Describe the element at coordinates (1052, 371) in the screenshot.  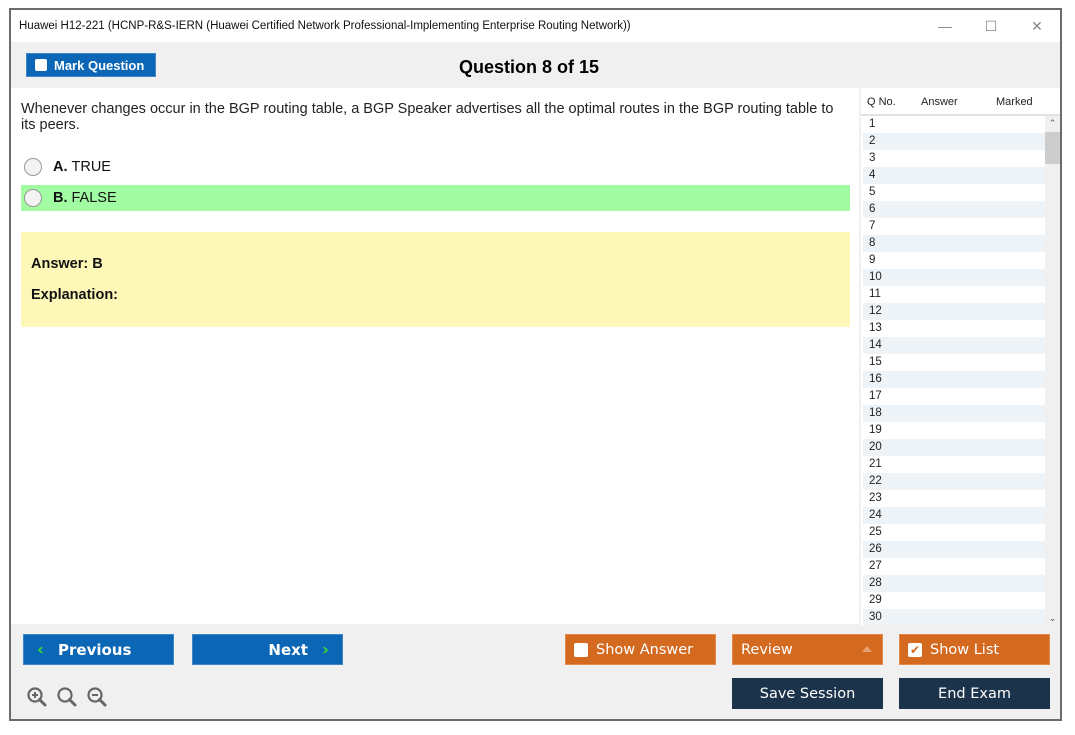
I see `scrollbar: ⌃ ⌄` at that location.